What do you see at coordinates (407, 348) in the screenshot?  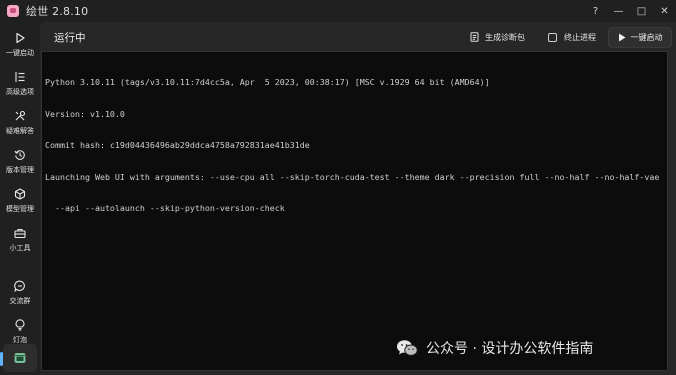 I see `wechat-logo-icon` at bounding box center [407, 348].